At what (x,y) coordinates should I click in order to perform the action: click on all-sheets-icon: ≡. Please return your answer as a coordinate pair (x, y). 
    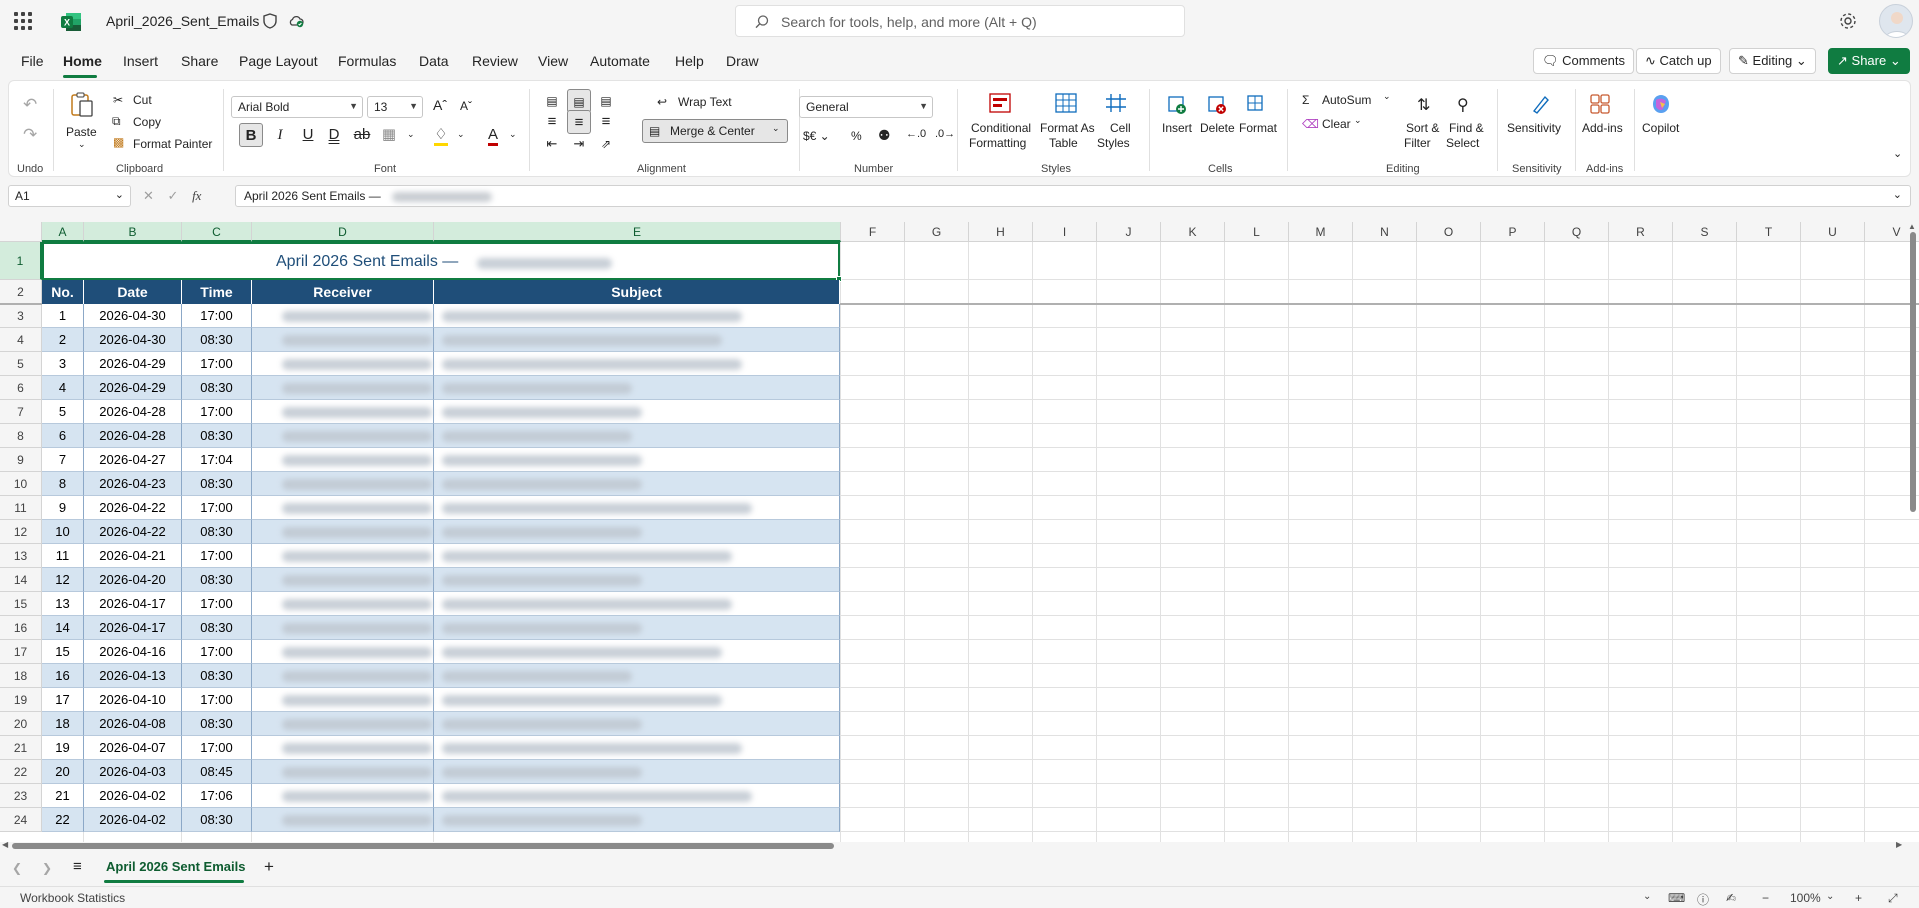
    Looking at the image, I should click on (77, 866).